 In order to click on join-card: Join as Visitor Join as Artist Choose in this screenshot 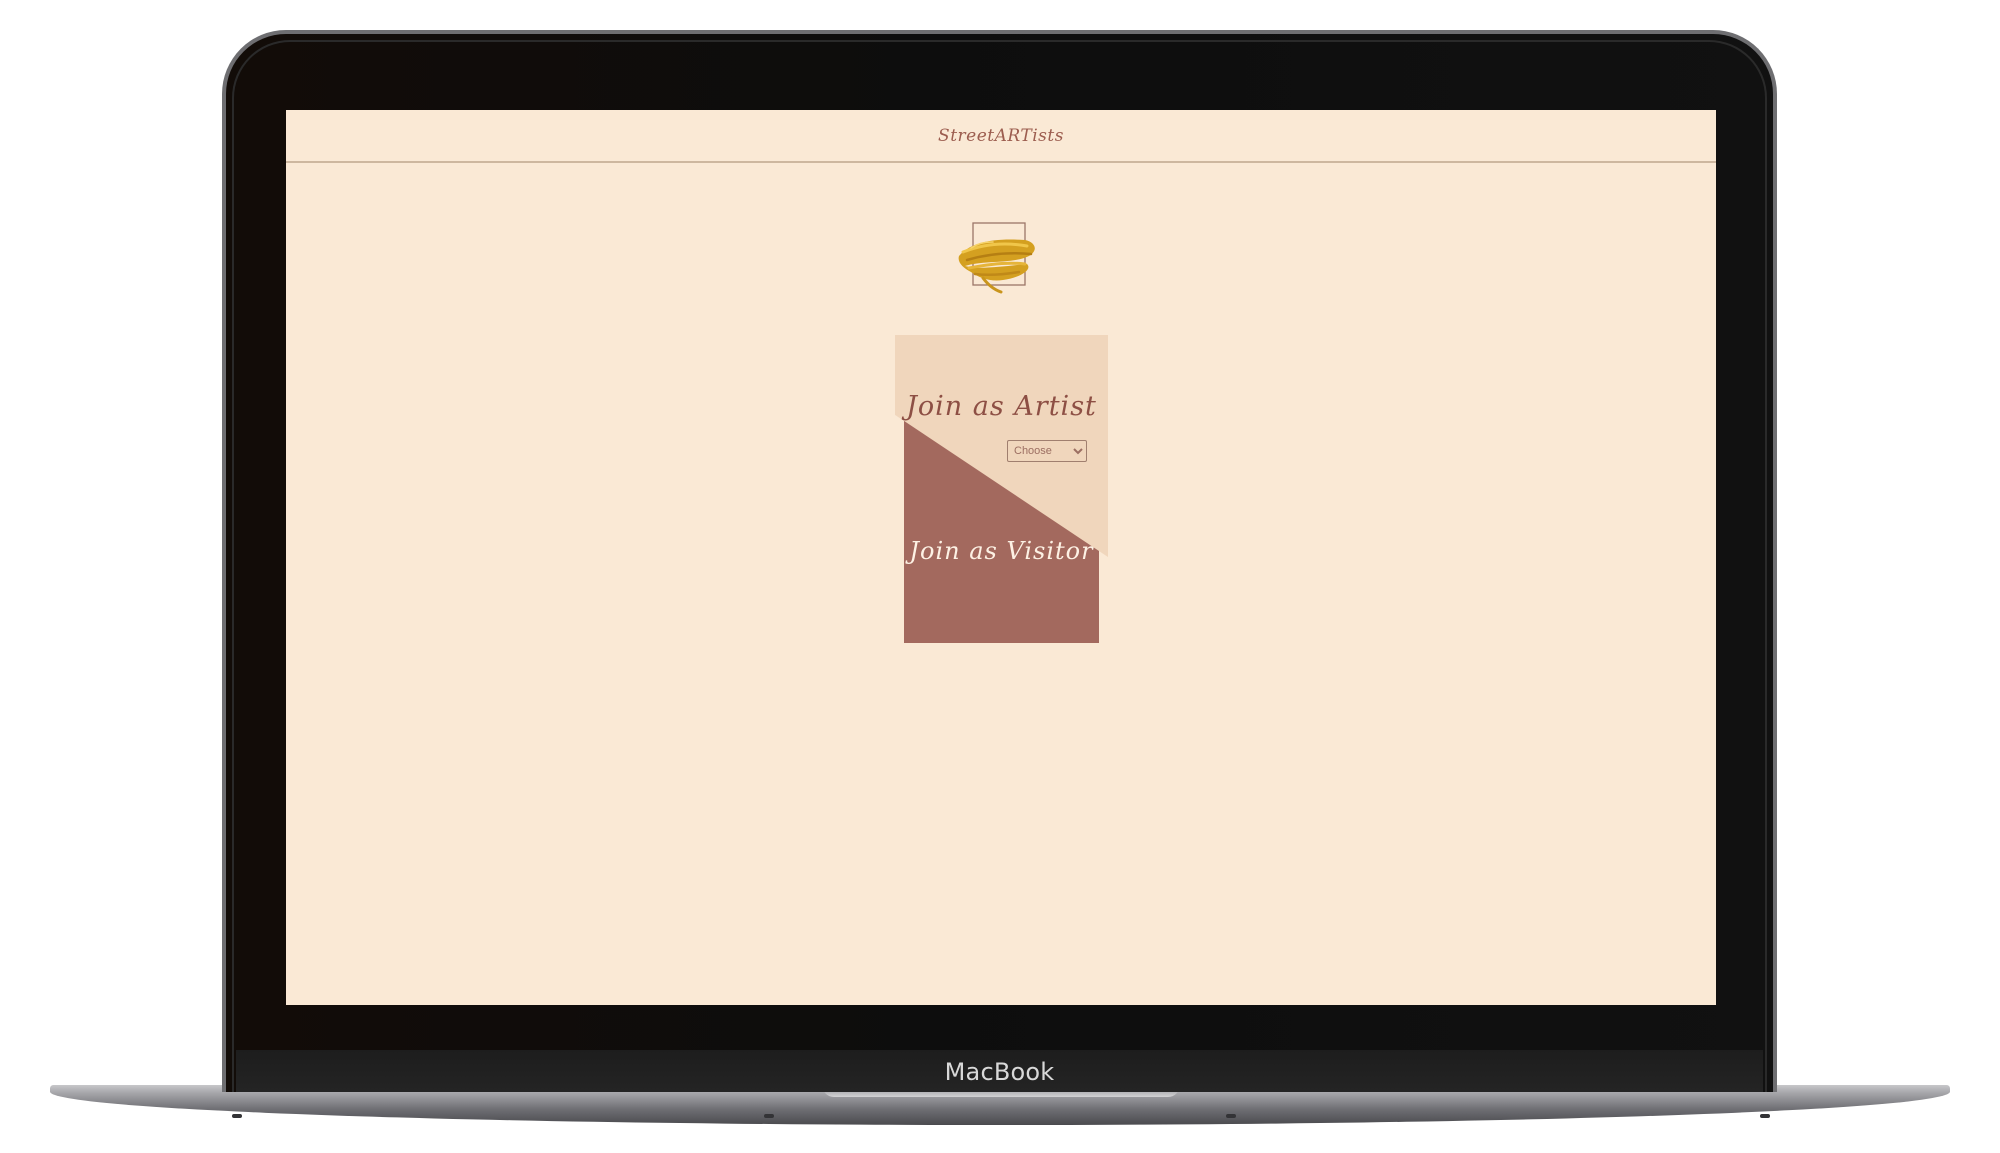, I will do `click(1001, 489)`.